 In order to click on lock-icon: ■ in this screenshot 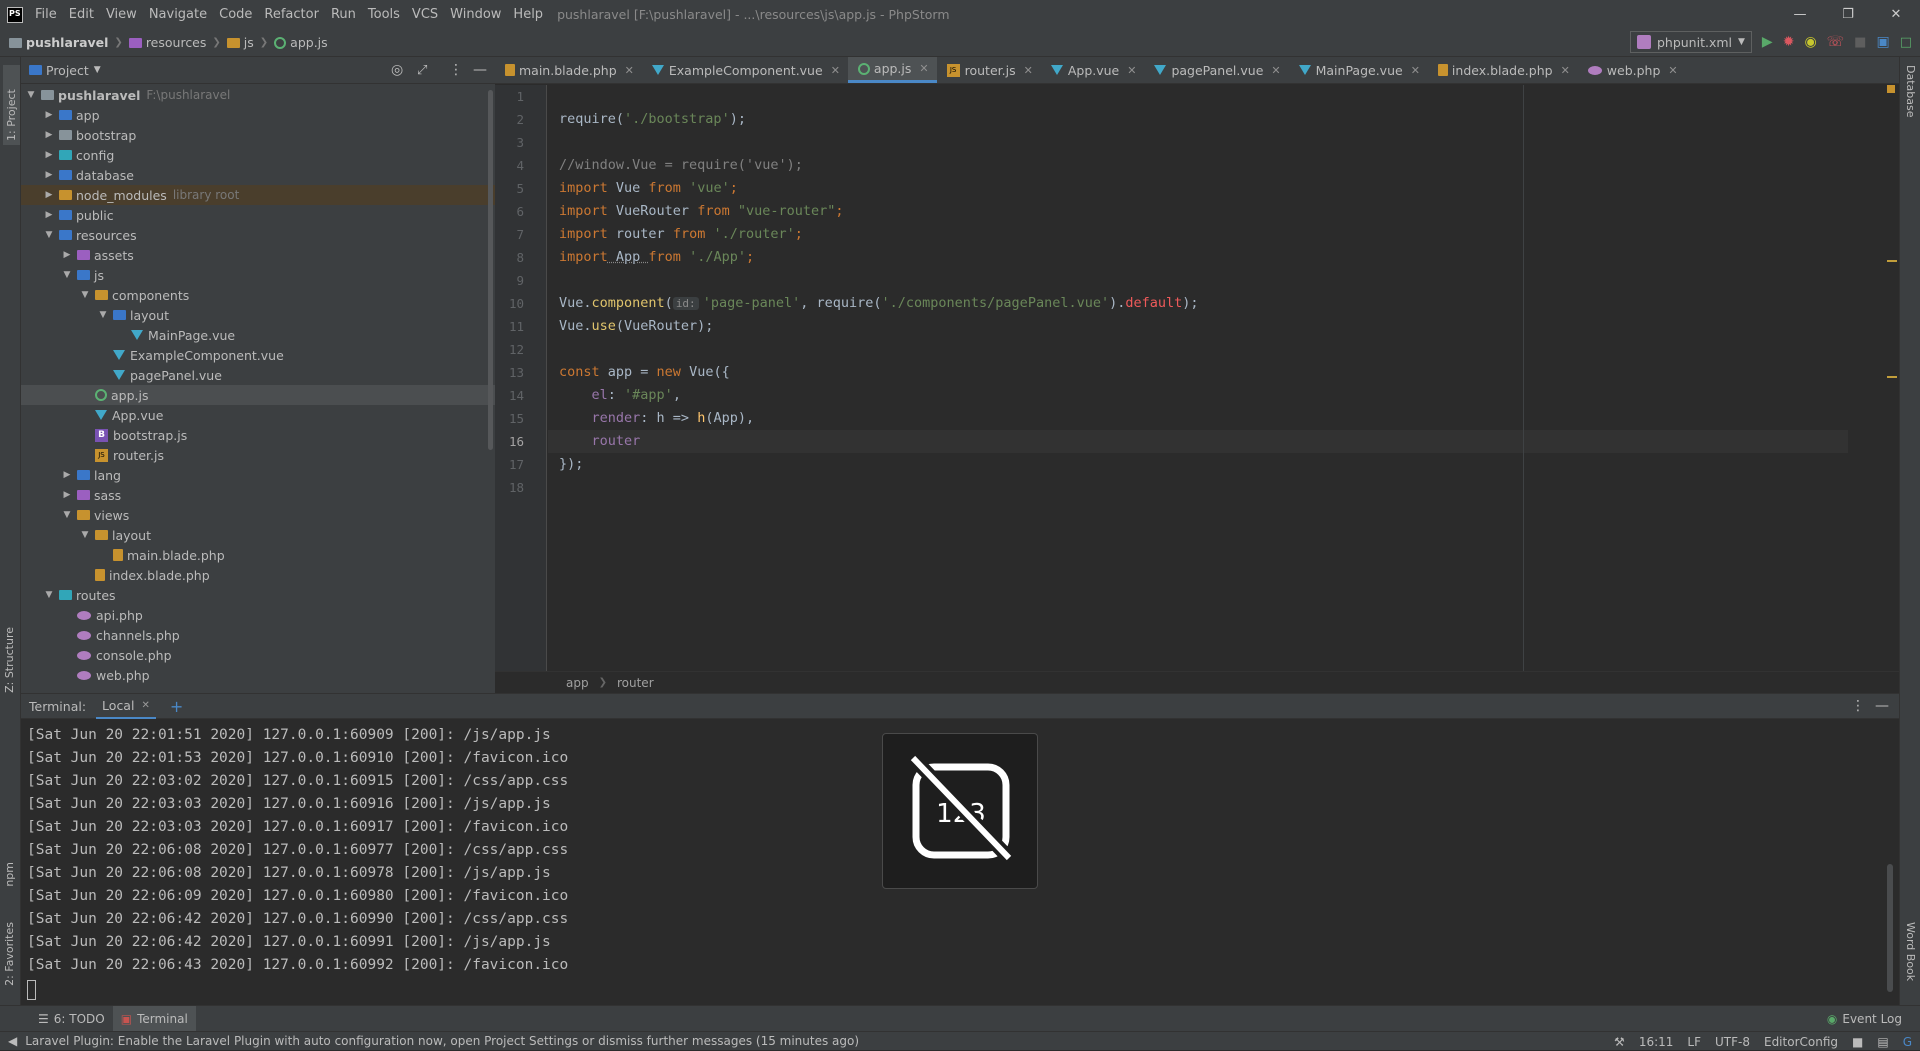, I will do `click(1857, 1042)`.